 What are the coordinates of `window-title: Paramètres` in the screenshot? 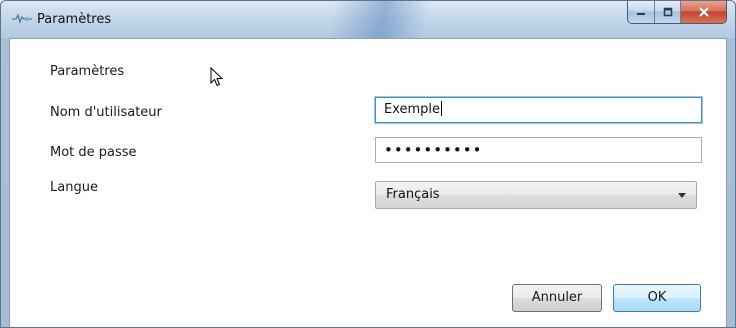 It's located at (74, 19).